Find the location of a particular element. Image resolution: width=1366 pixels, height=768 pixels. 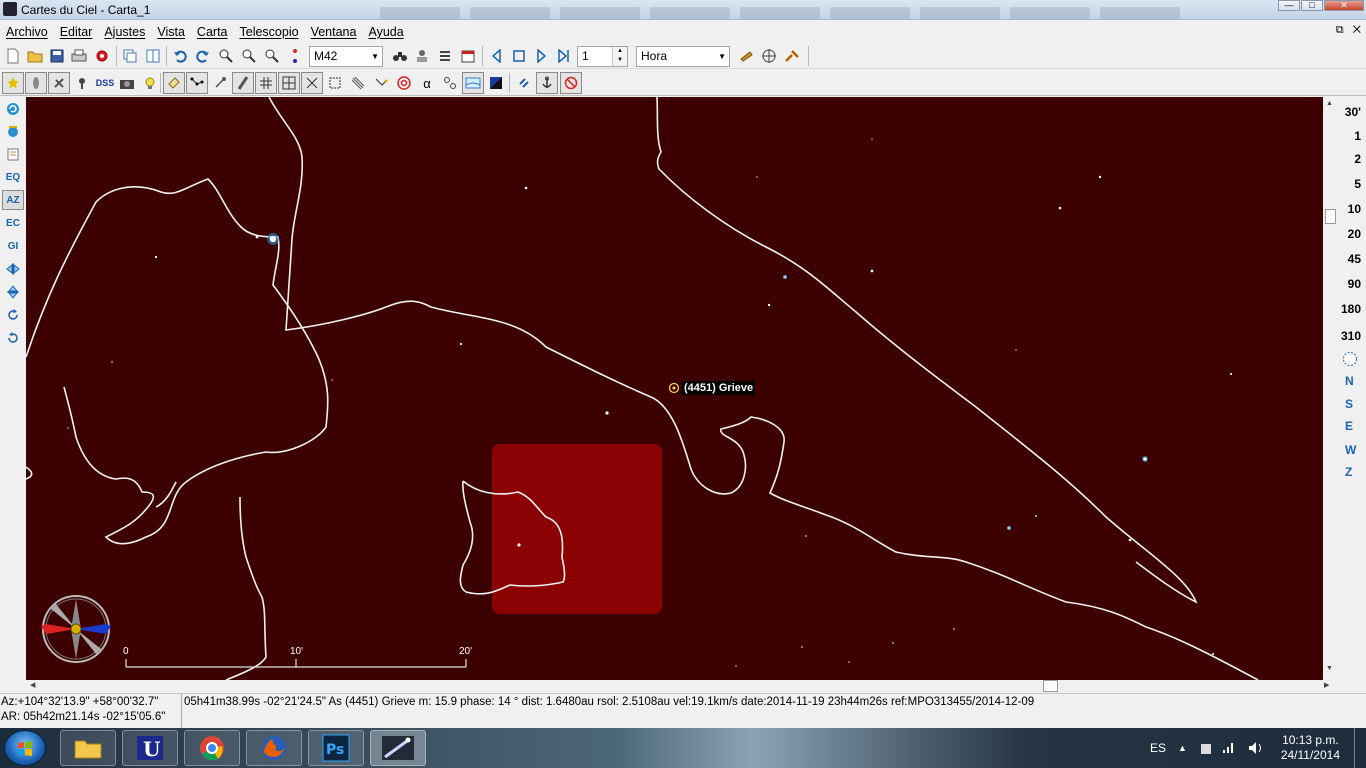

open-folder-icon is located at coordinates (35, 56).